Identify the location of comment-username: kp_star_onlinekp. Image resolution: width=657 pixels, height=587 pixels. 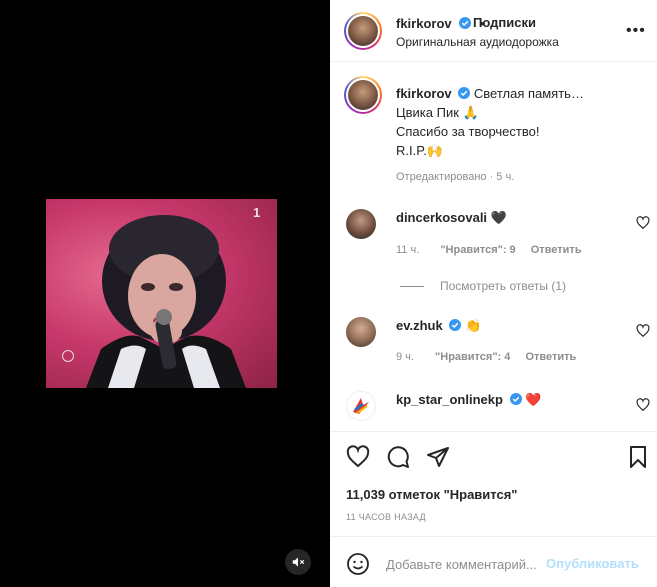
(449, 399).